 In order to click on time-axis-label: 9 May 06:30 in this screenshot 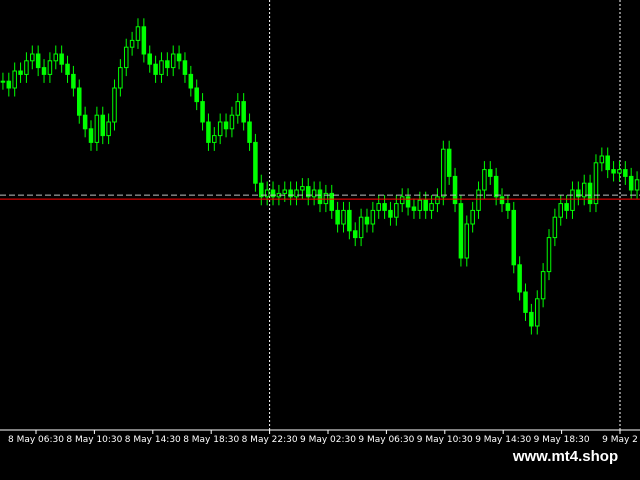, I will do `click(386, 440)`.